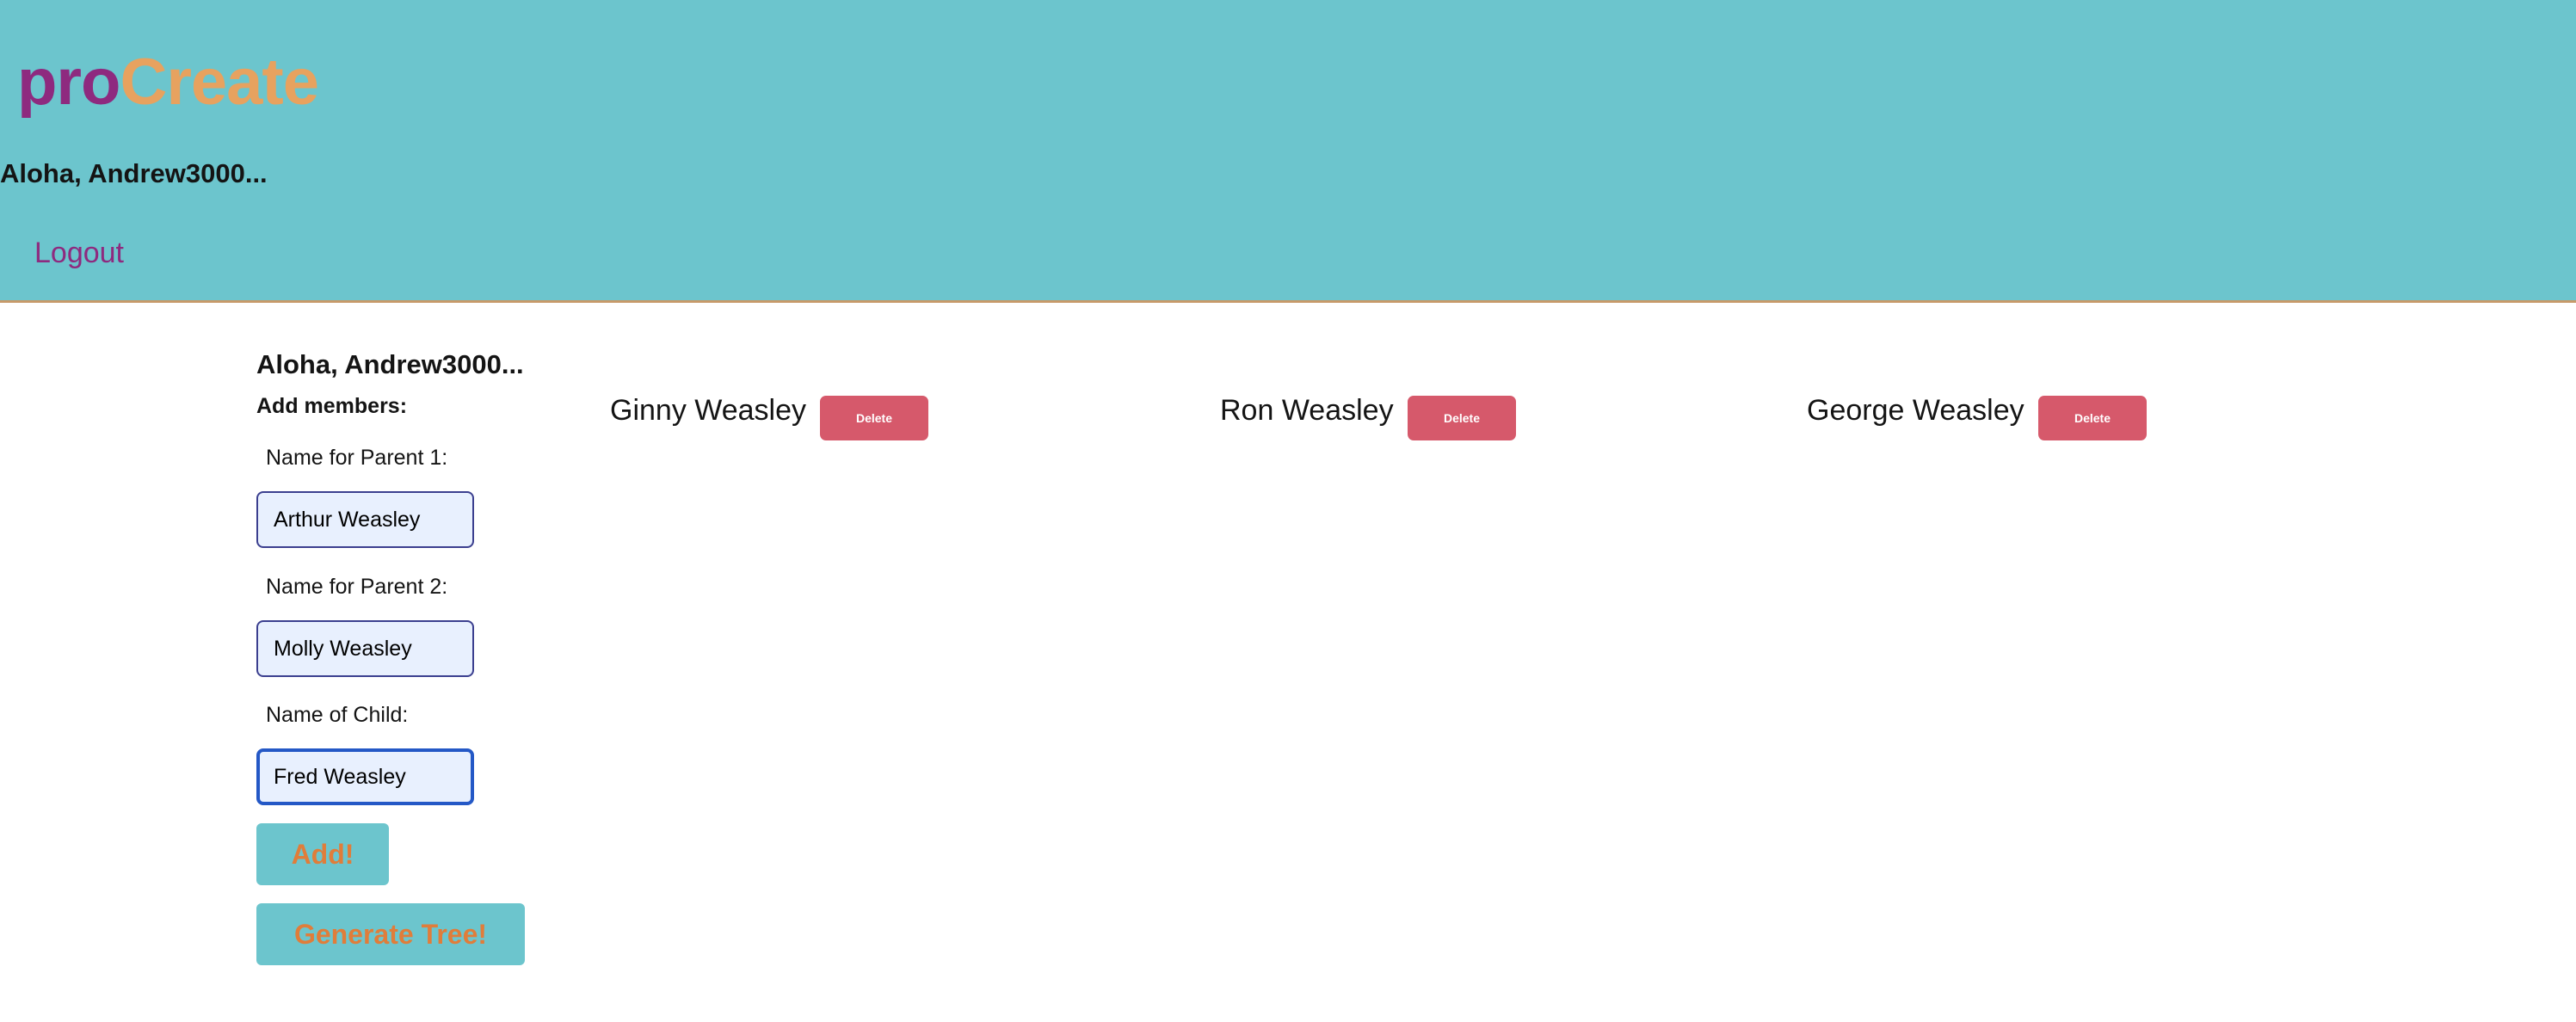 This screenshot has height=1022, width=2576. I want to click on app-logo: proCreate, so click(168, 82).